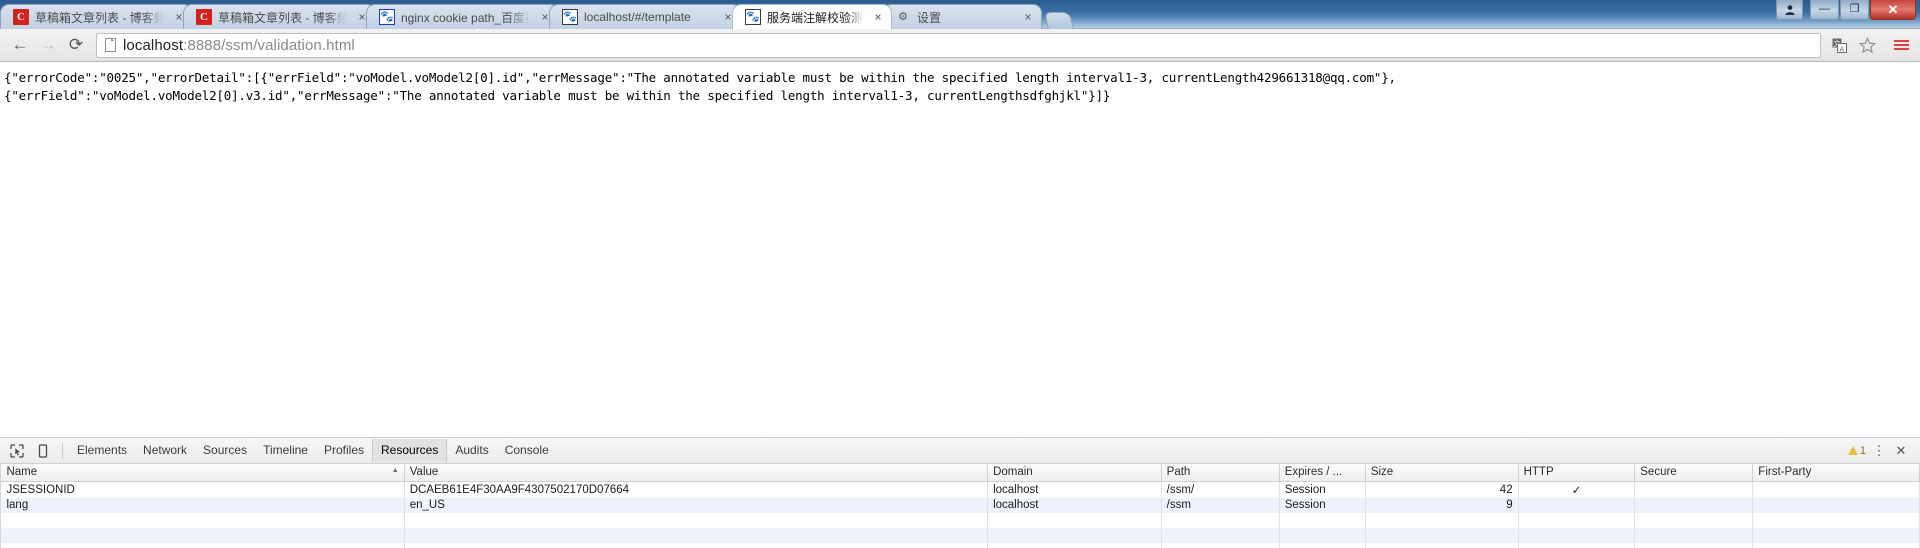  I want to click on devtools-tab-console: Console, so click(527, 450).